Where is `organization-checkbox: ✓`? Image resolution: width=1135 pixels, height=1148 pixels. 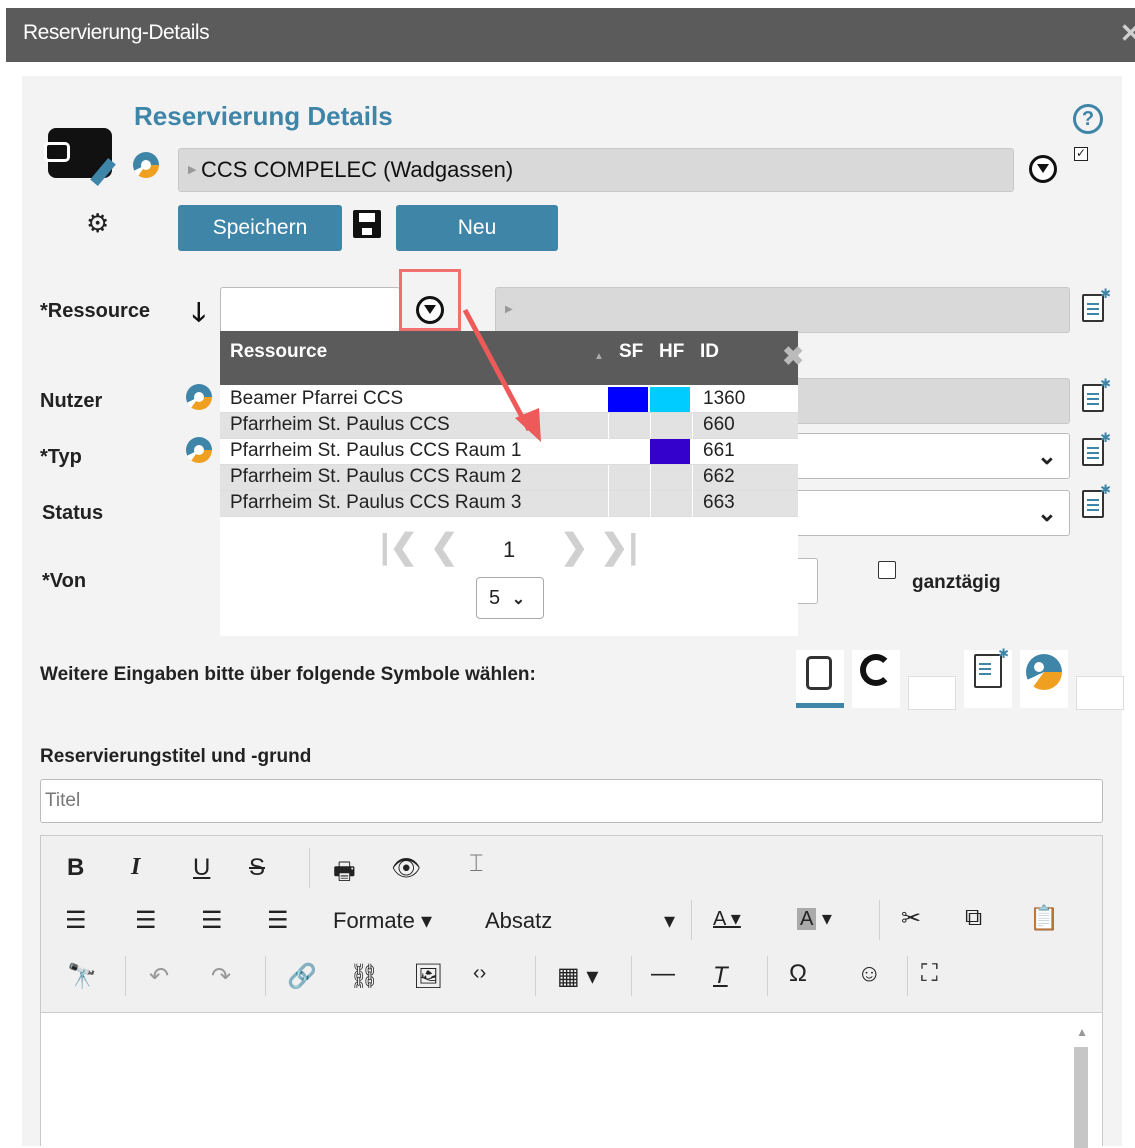
organization-checkbox: ✓ is located at coordinates (1081, 154).